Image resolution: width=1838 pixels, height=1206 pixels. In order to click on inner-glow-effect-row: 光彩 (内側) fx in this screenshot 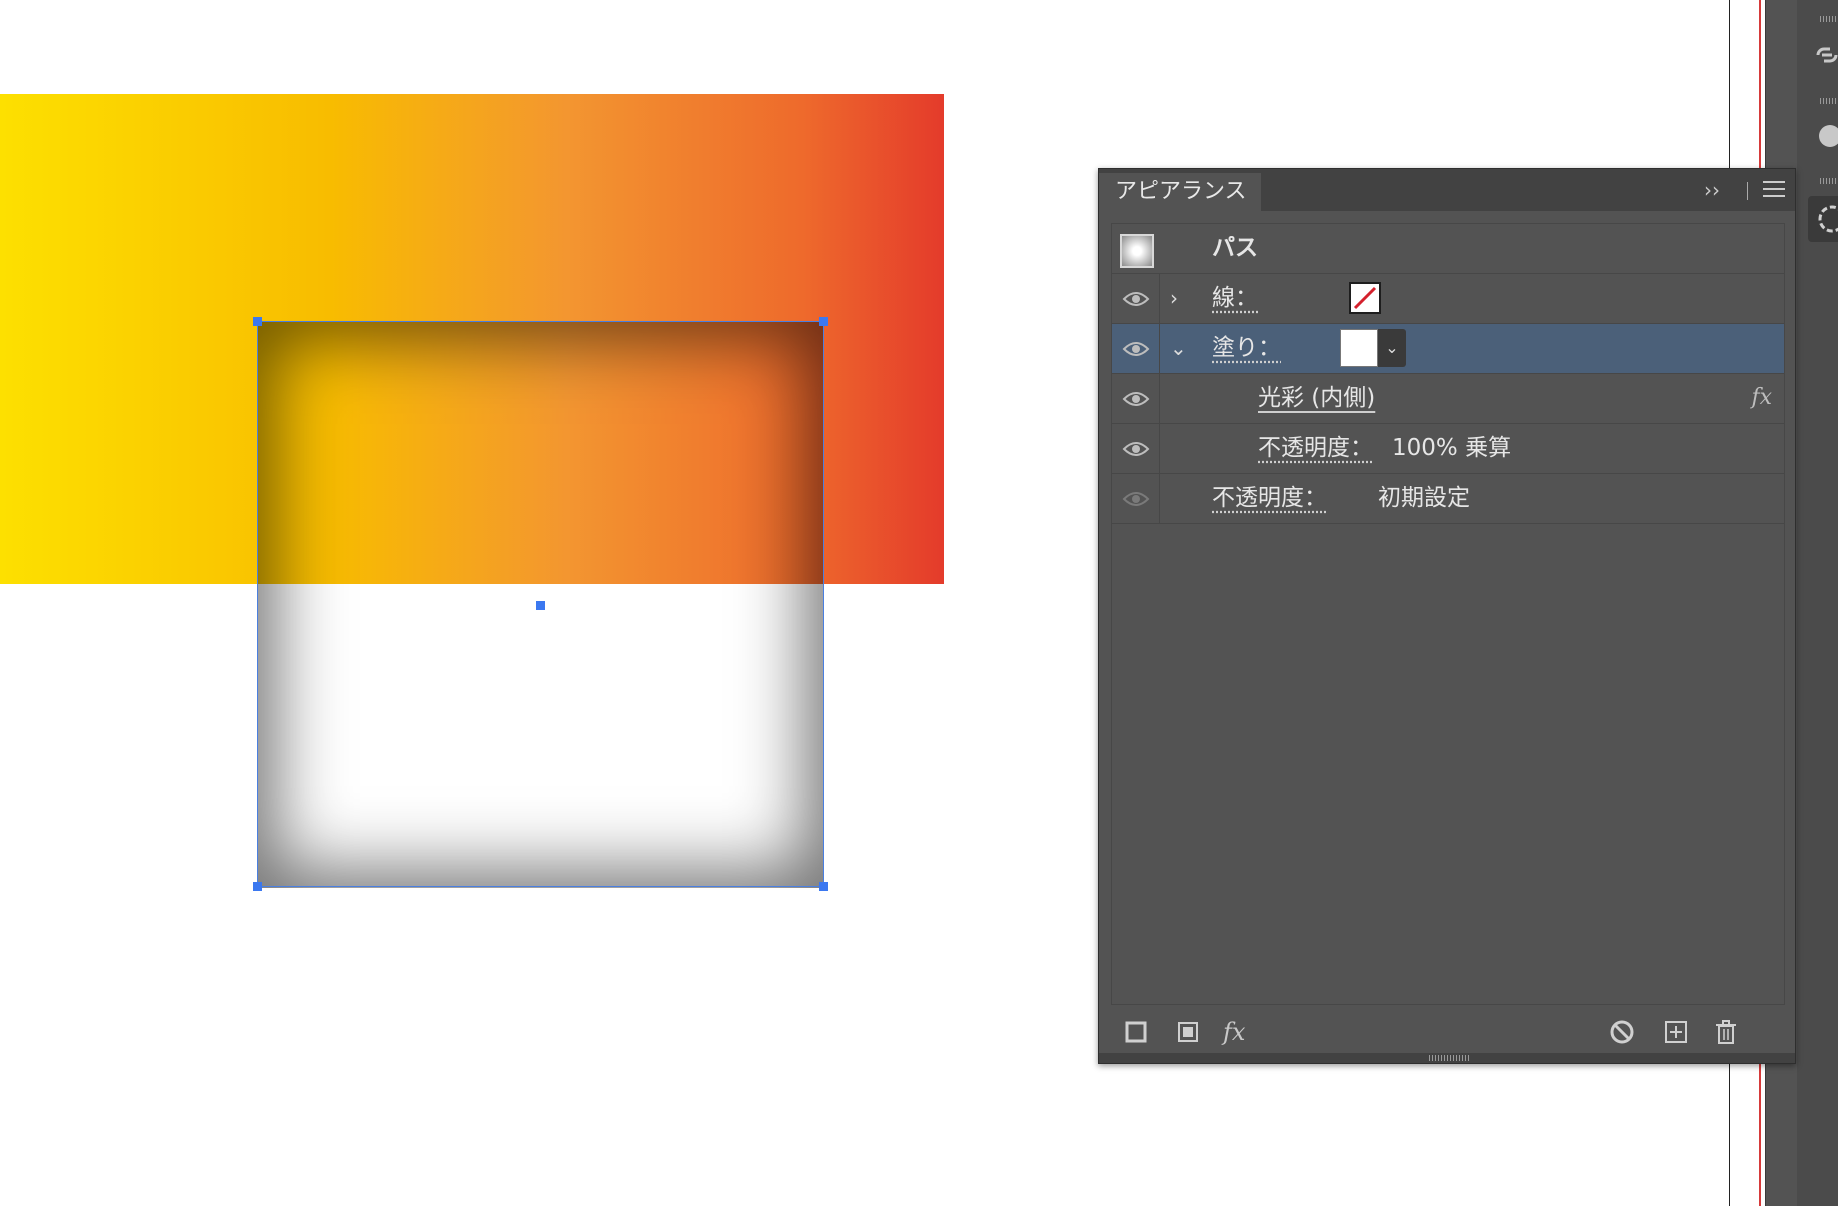, I will do `click(1448, 399)`.